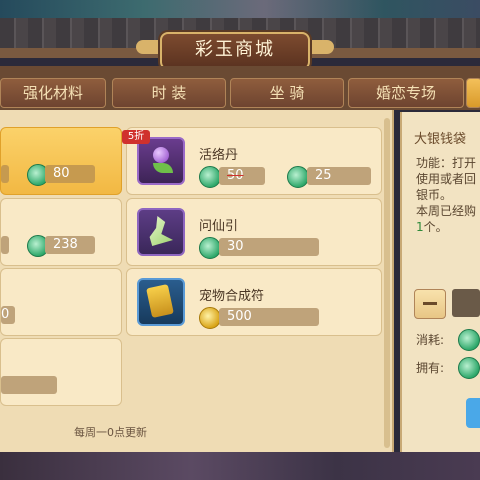 This screenshot has width=480, height=480. I want to click on price-field: 80, so click(70, 174).